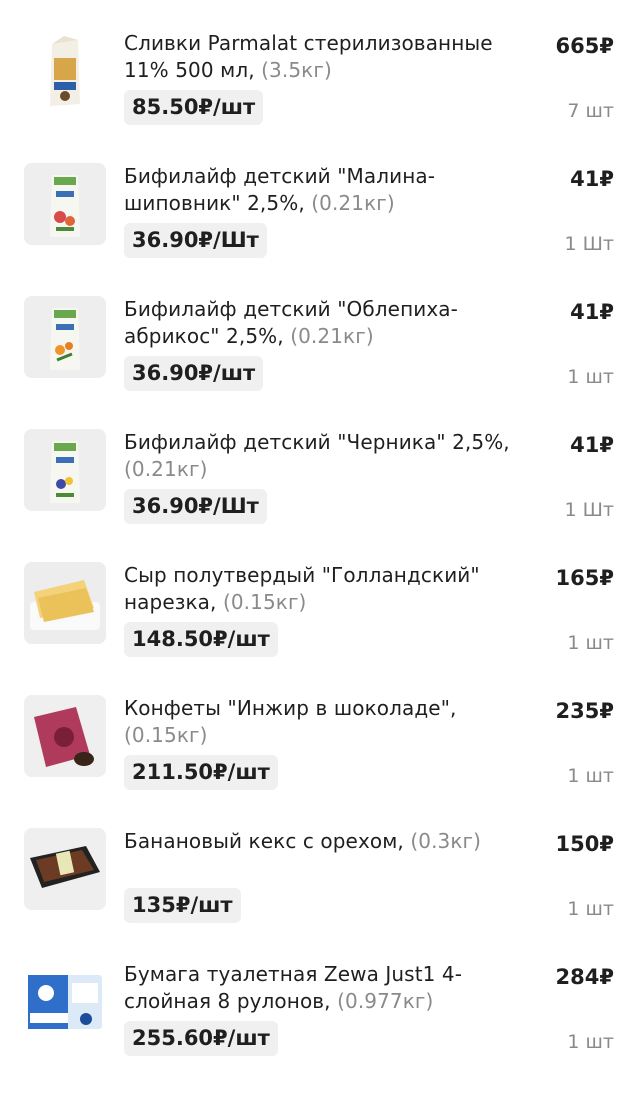 Image resolution: width=640 pixels, height=1096 pixels. What do you see at coordinates (584, 711) in the screenshot?
I see `total-price: 235₽` at bounding box center [584, 711].